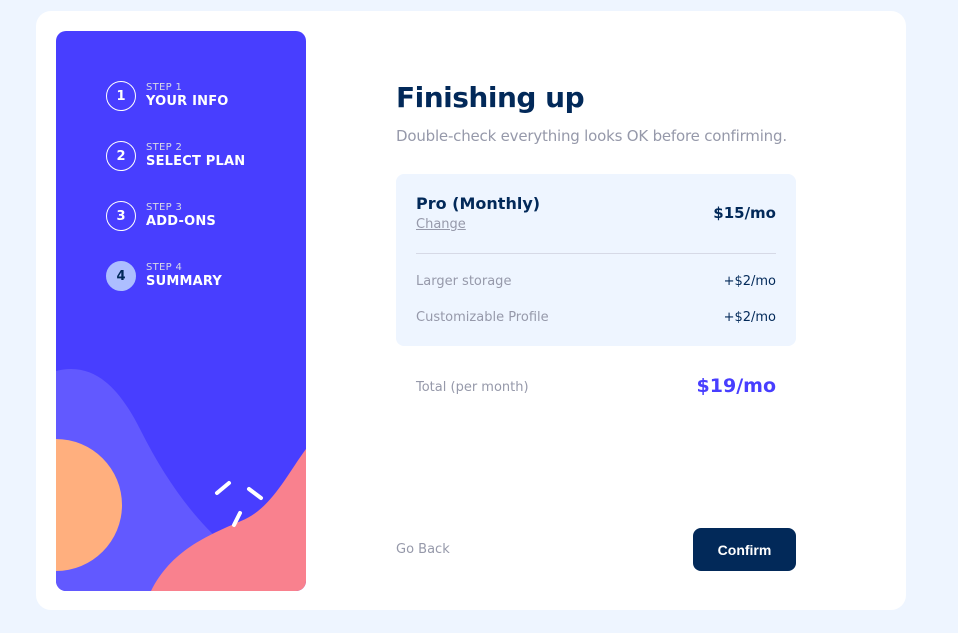 Image resolution: width=958 pixels, height=633 pixels. I want to click on step-number: 3, so click(121, 216).